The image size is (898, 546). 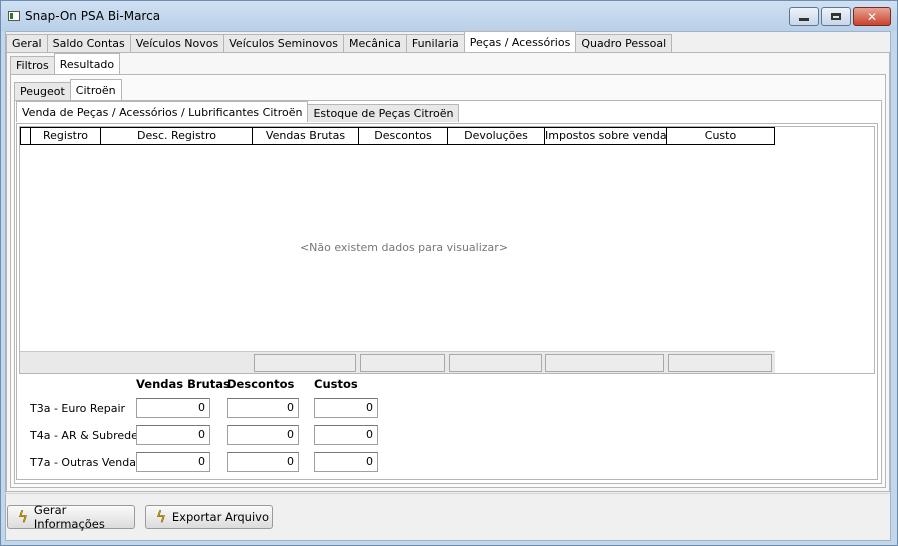 I want to click on tab-saldo-contas: Saldo Contas, so click(x=88, y=43).